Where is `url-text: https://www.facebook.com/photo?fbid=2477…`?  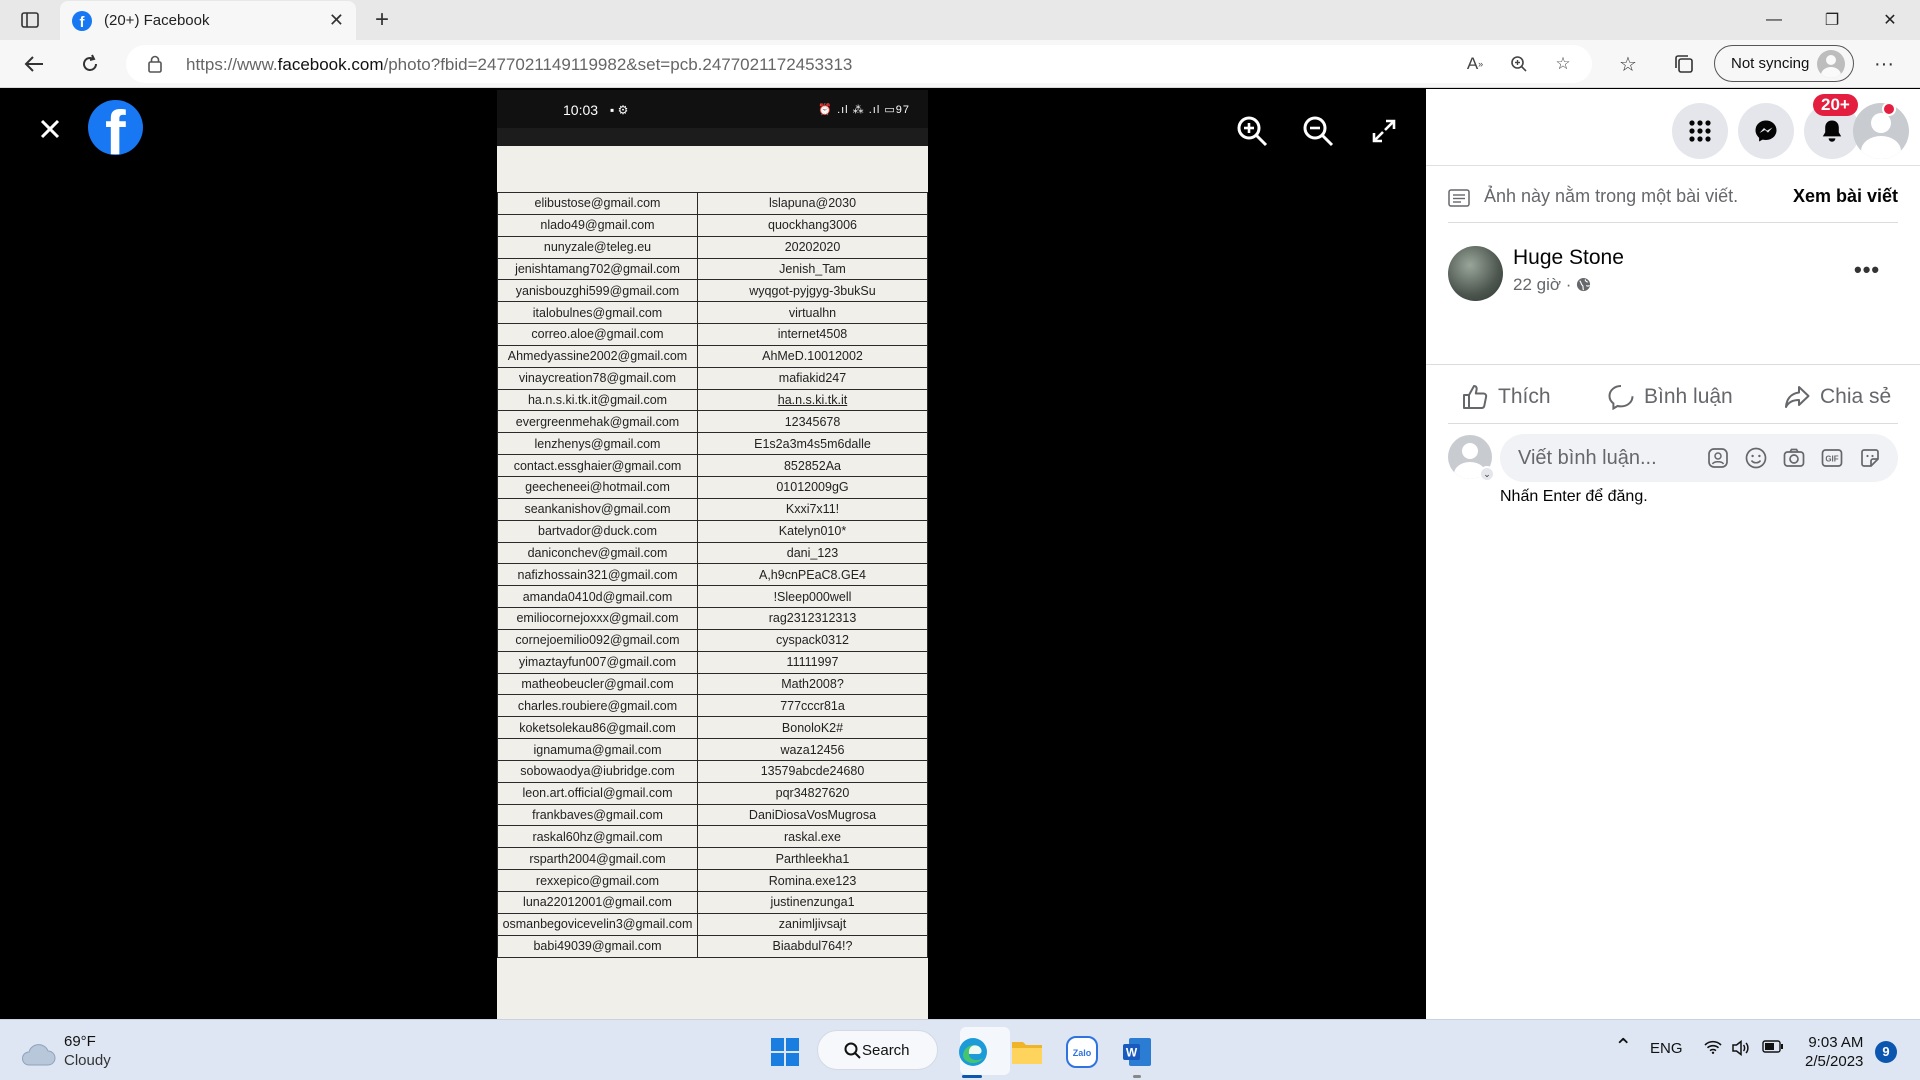 url-text: https://www.facebook.com/photo?fbid=2477… is located at coordinates (519, 65).